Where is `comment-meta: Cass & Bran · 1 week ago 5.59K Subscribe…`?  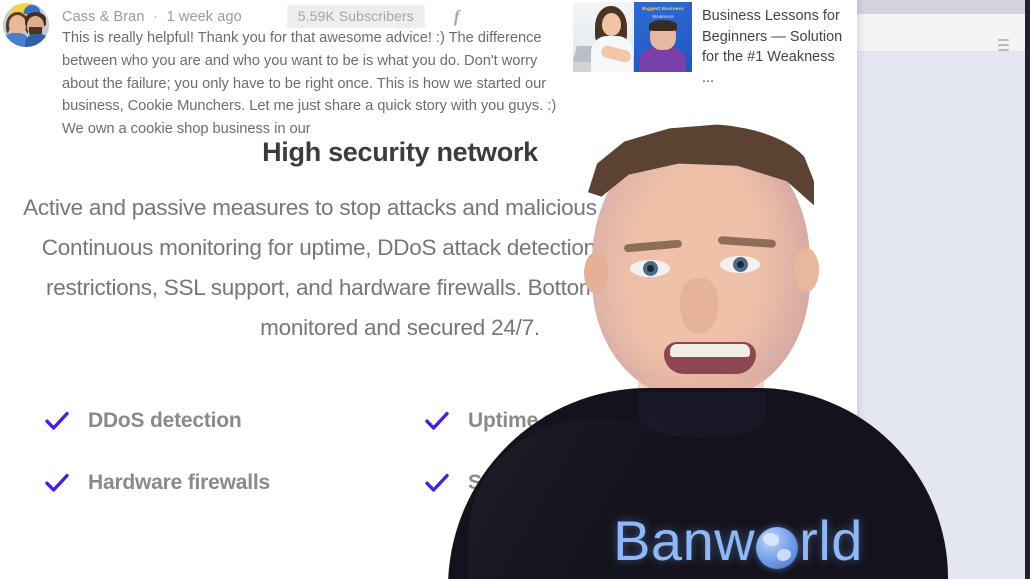
comment-meta: Cass & Bran · 1 week ago 5.59K Subscribe… is located at coordinates (261, 16).